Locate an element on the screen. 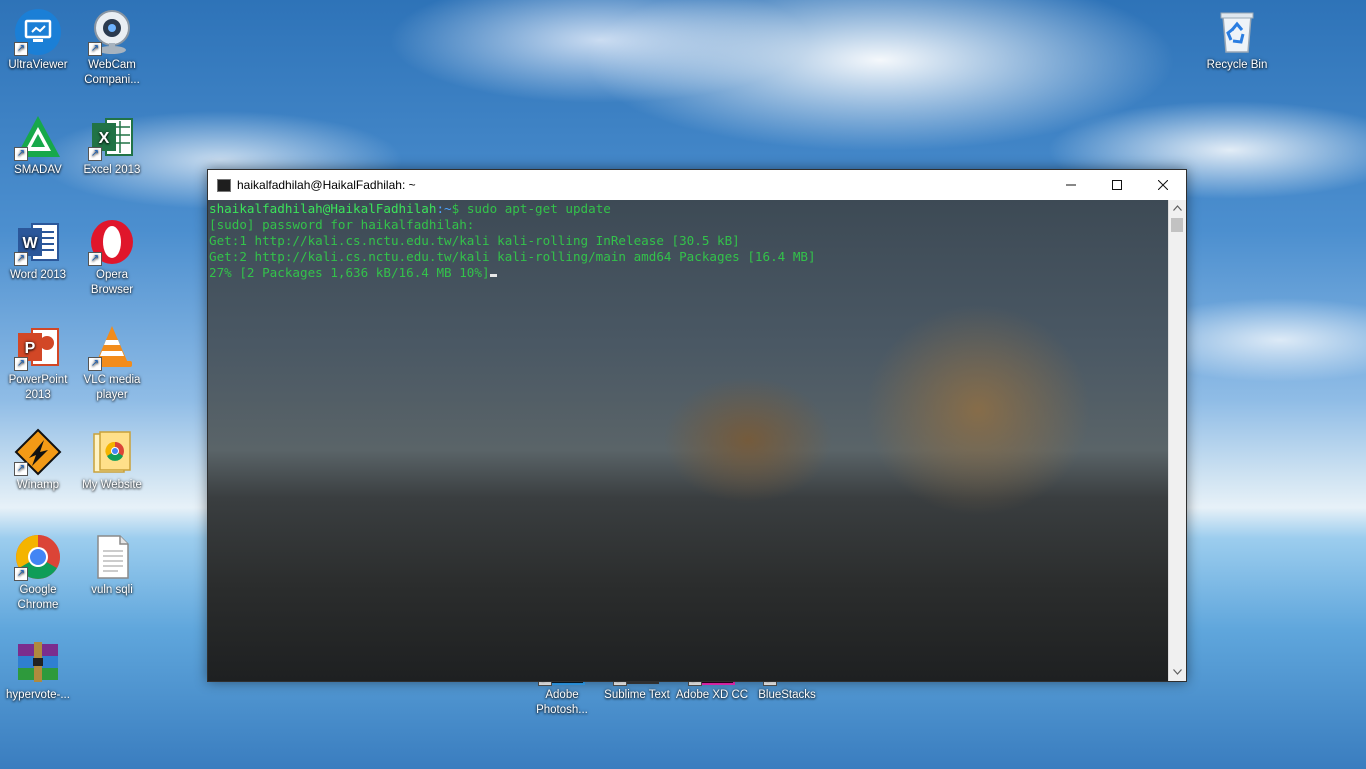 The width and height of the screenshot is (1366, 769). desktop-icon-label: BlueStacks is located at coordinates (787, 695).